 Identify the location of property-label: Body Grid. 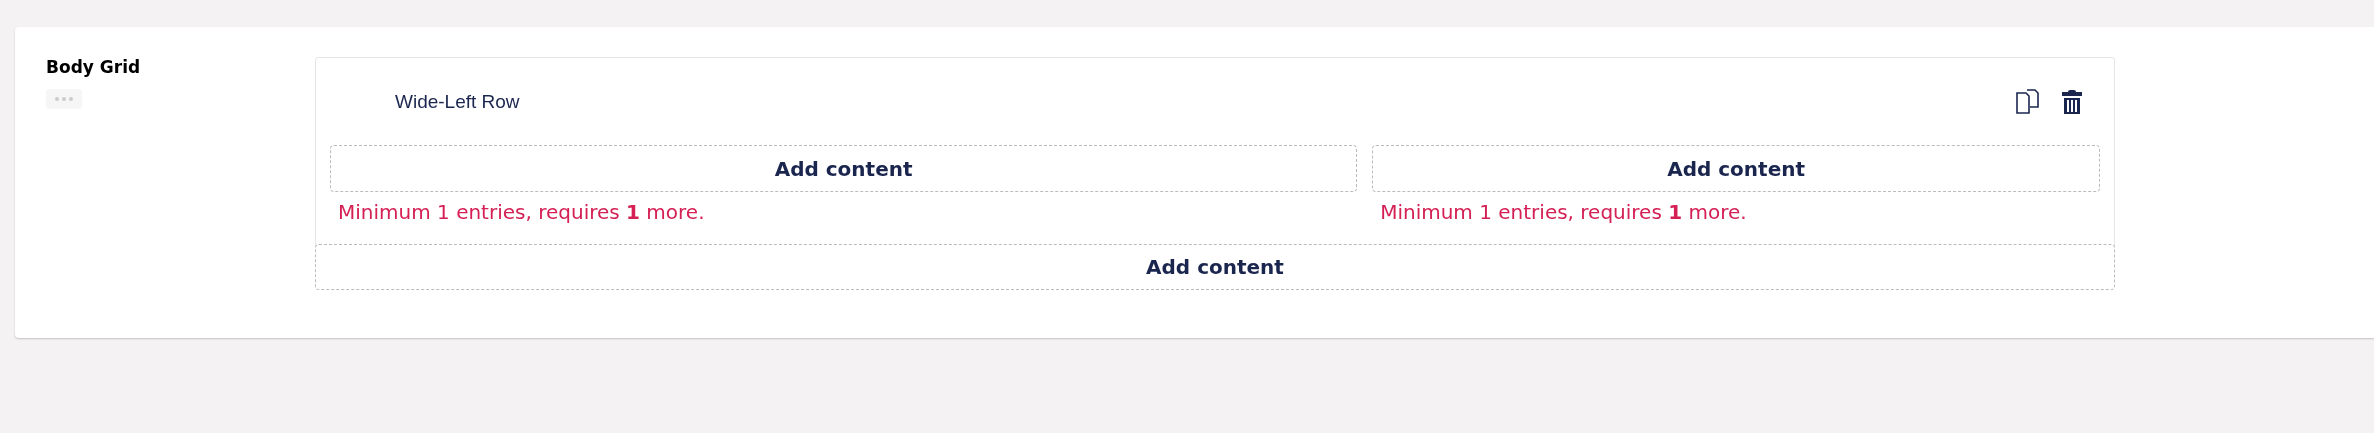
(93, 67).